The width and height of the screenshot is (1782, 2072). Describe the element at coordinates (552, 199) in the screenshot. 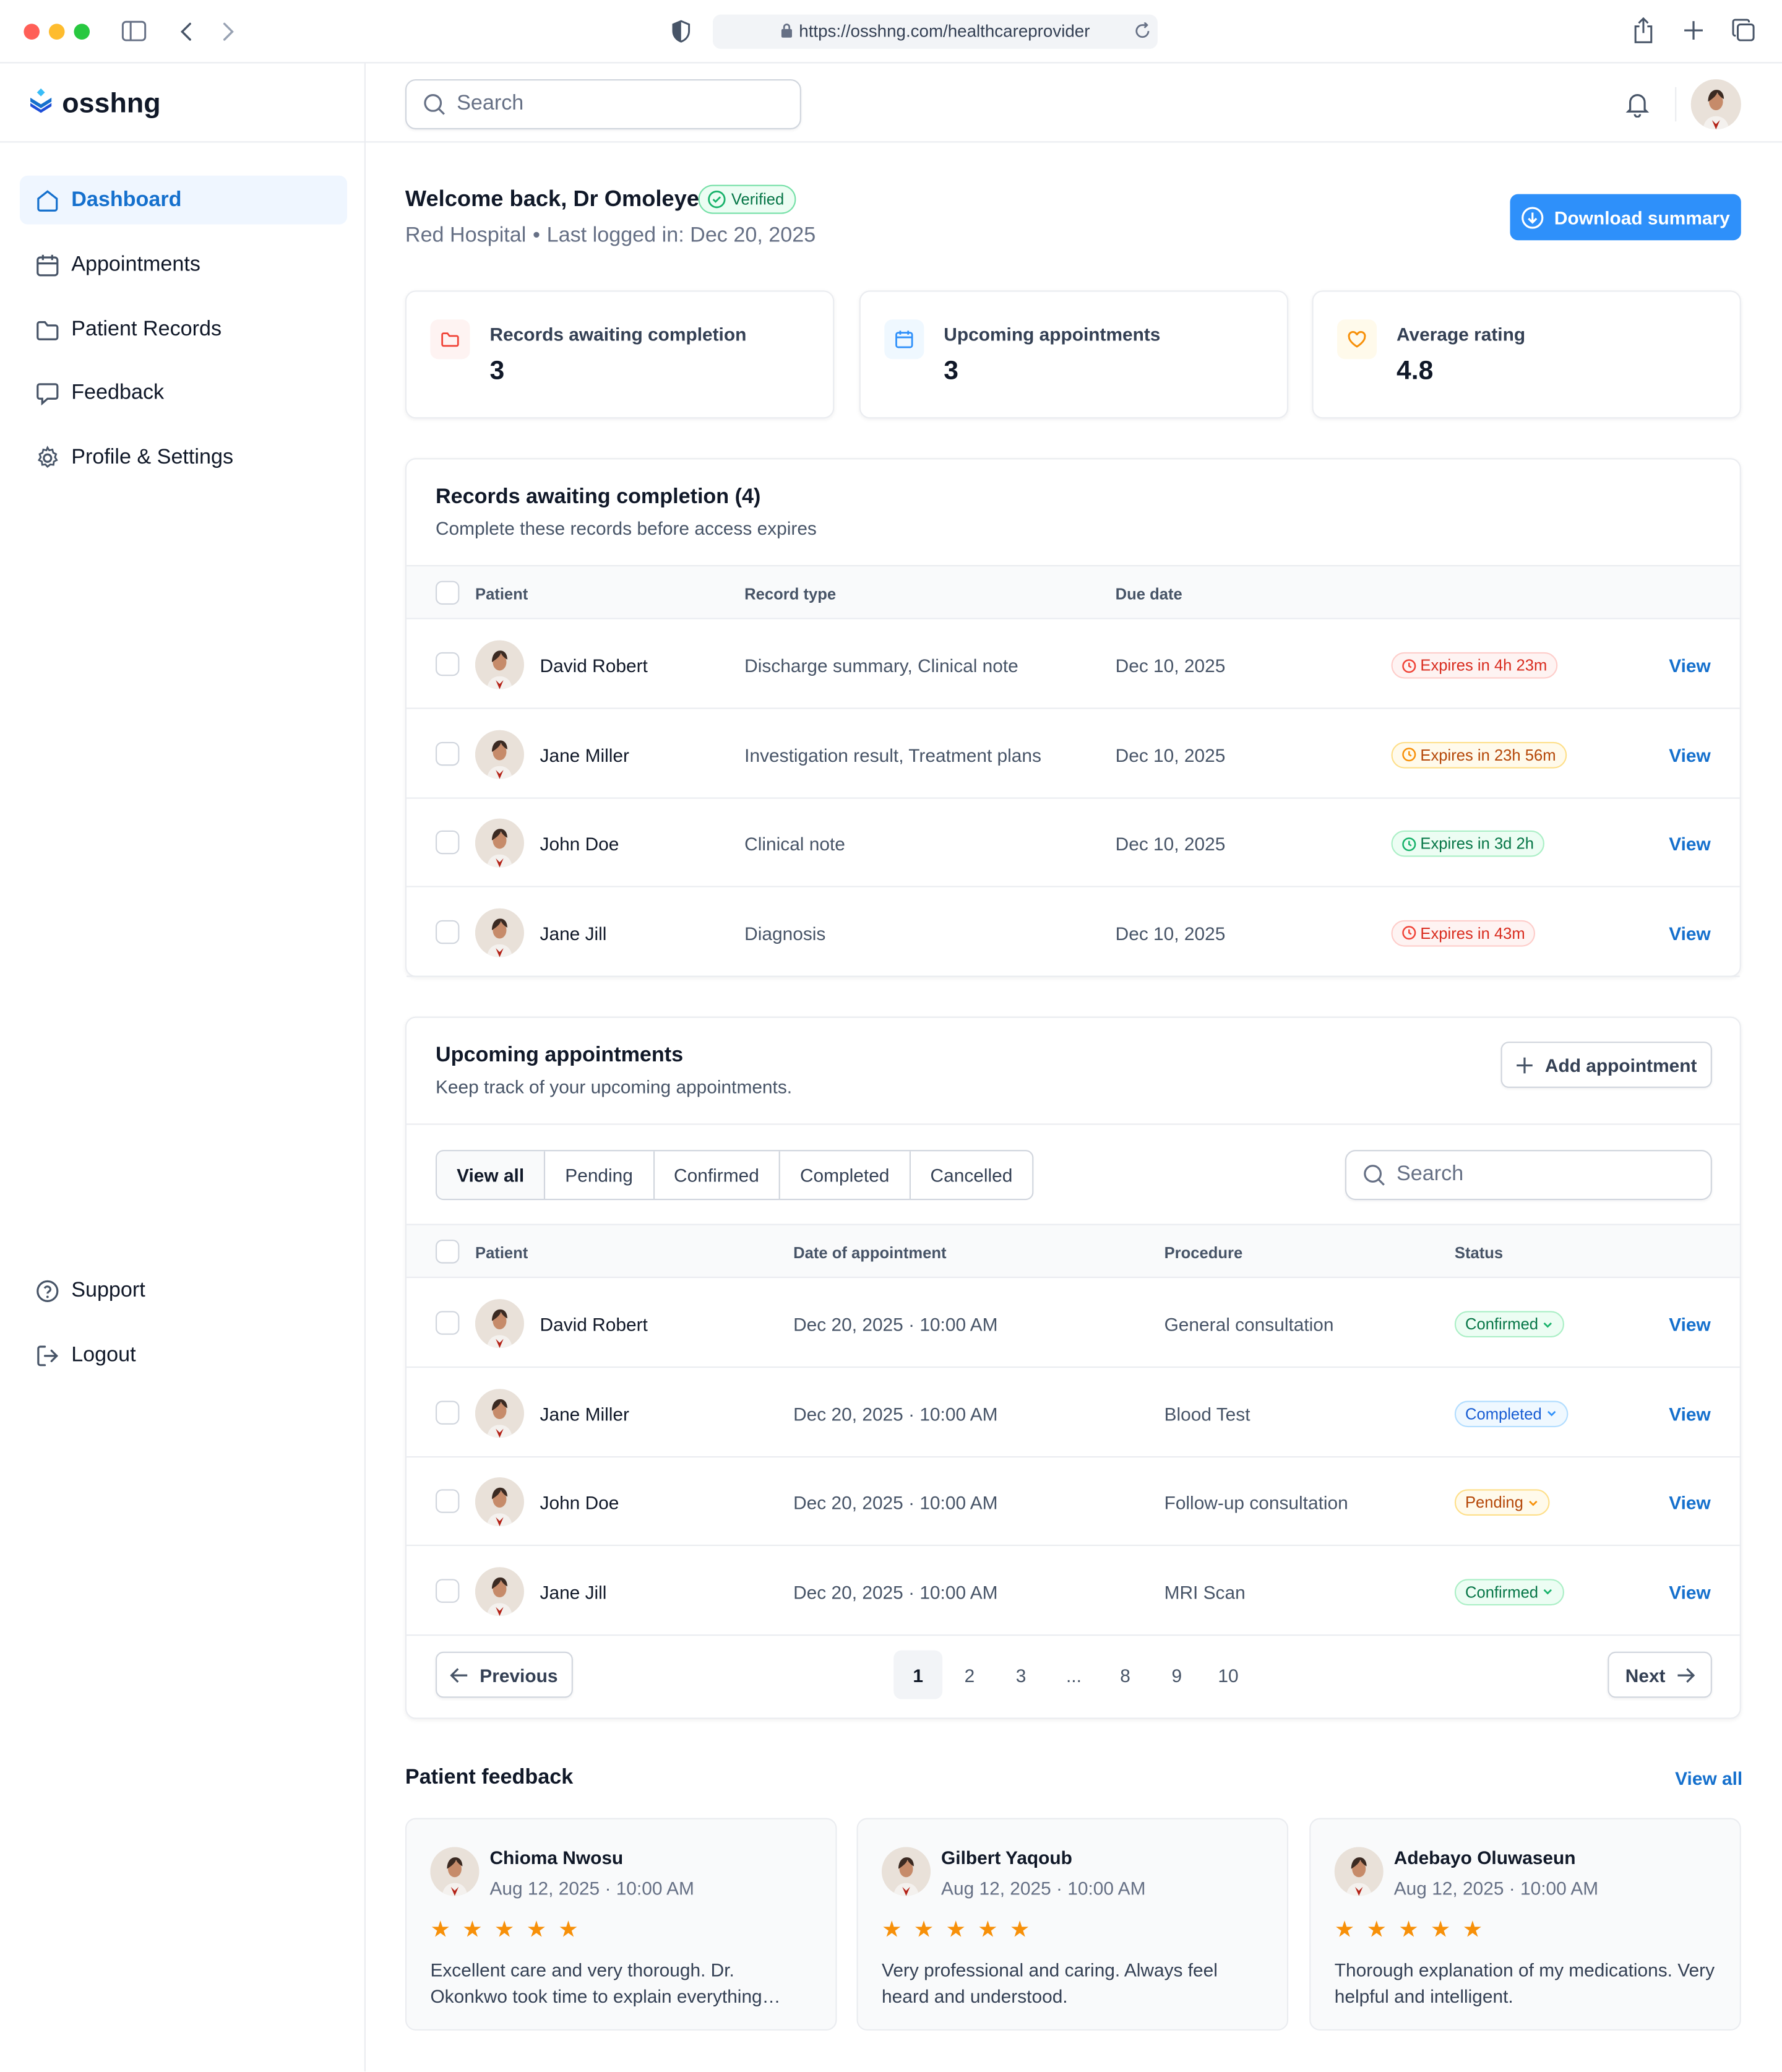

I see `page-title: Welcome back, Dr Omoleye` at that location.